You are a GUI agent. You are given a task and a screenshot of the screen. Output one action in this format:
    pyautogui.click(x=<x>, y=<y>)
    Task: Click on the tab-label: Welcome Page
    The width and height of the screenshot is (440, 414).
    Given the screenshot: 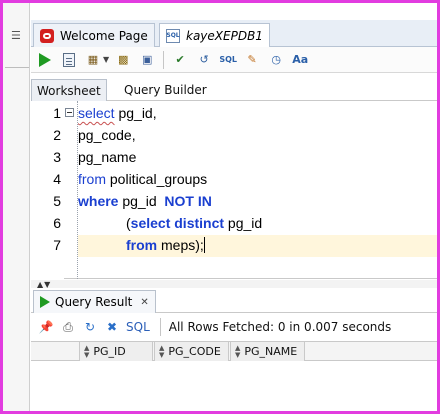 What is the action you would take?
    pyautogui.click(x=104, y=35)
    